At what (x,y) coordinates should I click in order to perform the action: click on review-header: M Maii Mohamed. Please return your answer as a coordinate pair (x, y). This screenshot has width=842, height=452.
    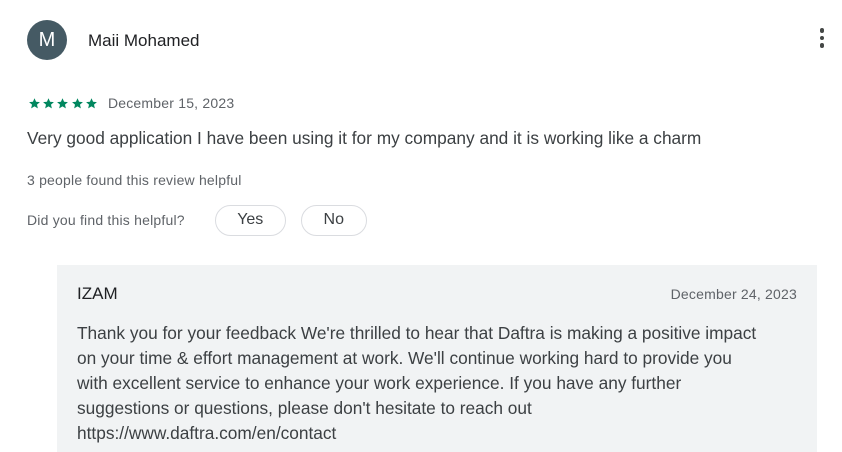
    Looking at the image, I should click on (427, 40).